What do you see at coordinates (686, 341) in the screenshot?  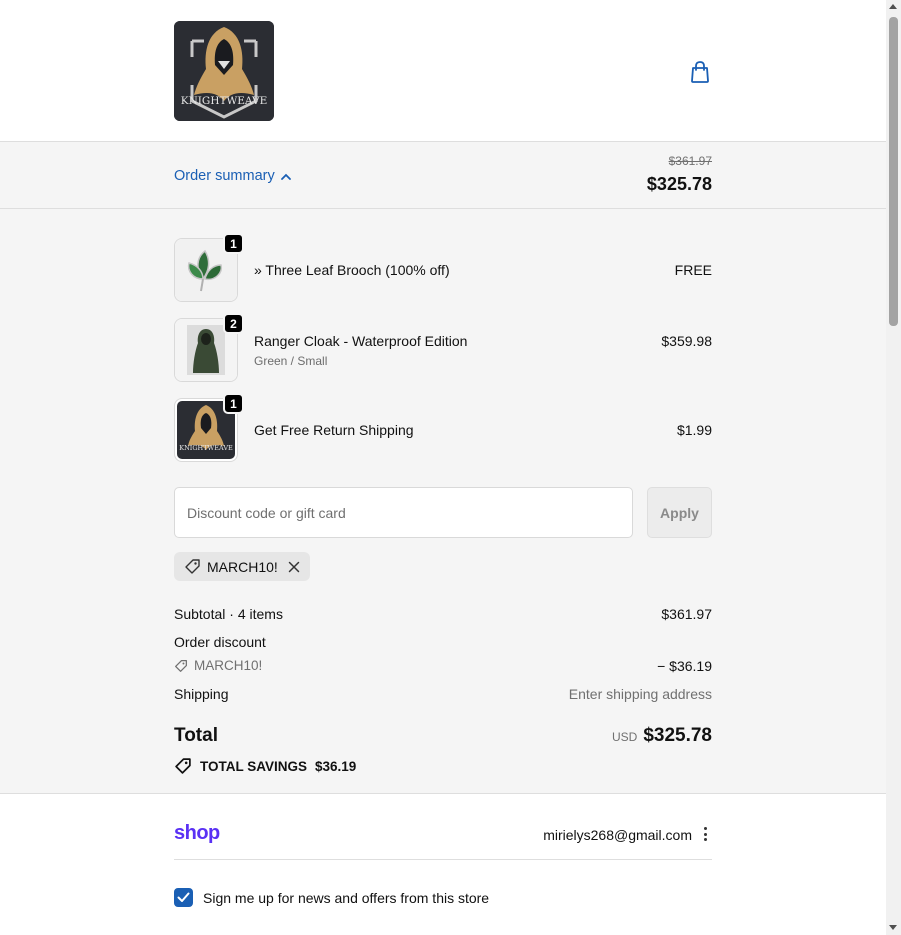 I see `item-price: $359.98` at bounding box center [686, 341].